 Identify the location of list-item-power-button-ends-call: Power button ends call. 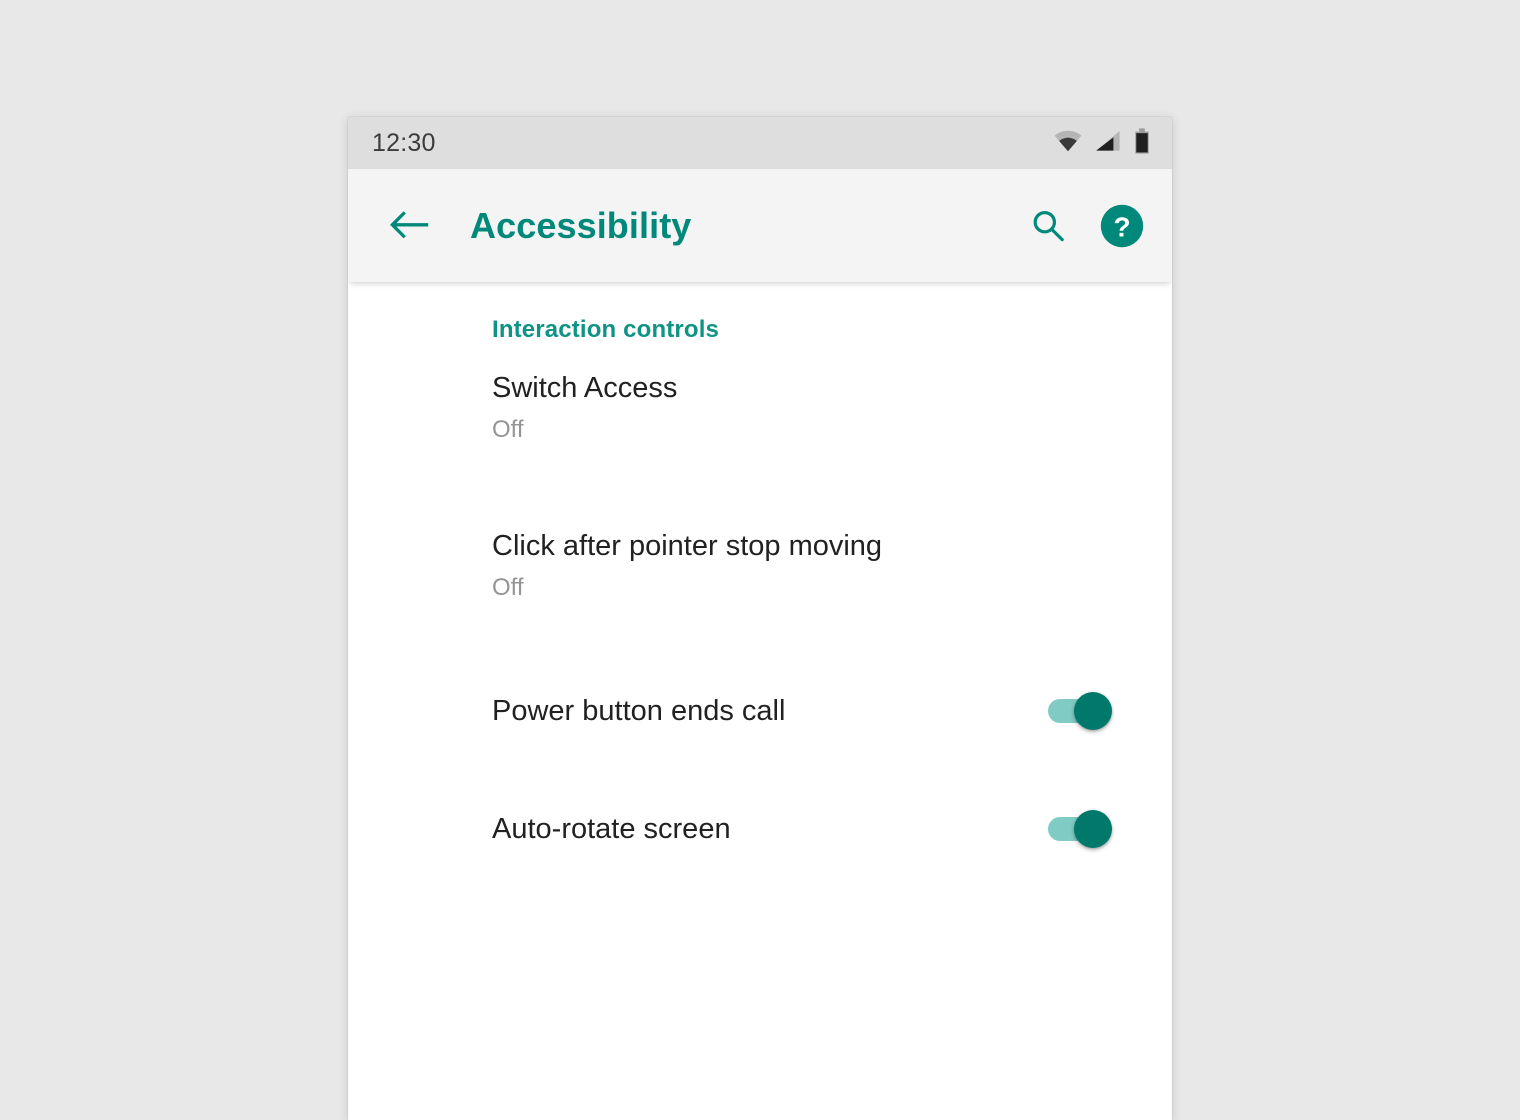
(760, 711).